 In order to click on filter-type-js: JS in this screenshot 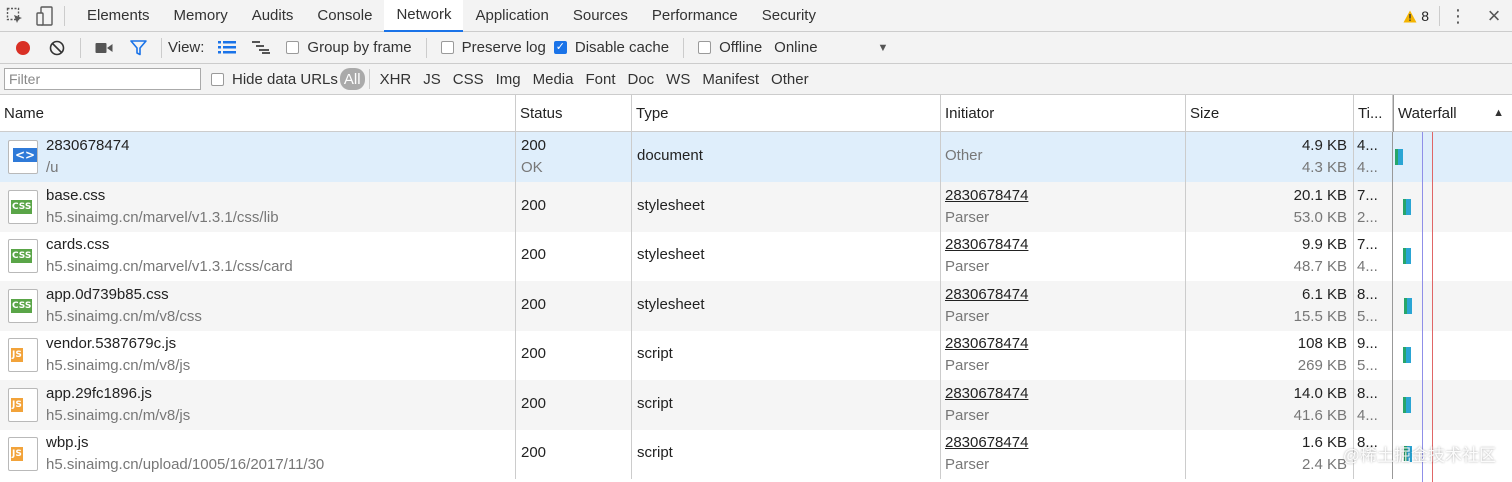, I will do `click(432, 79)`.